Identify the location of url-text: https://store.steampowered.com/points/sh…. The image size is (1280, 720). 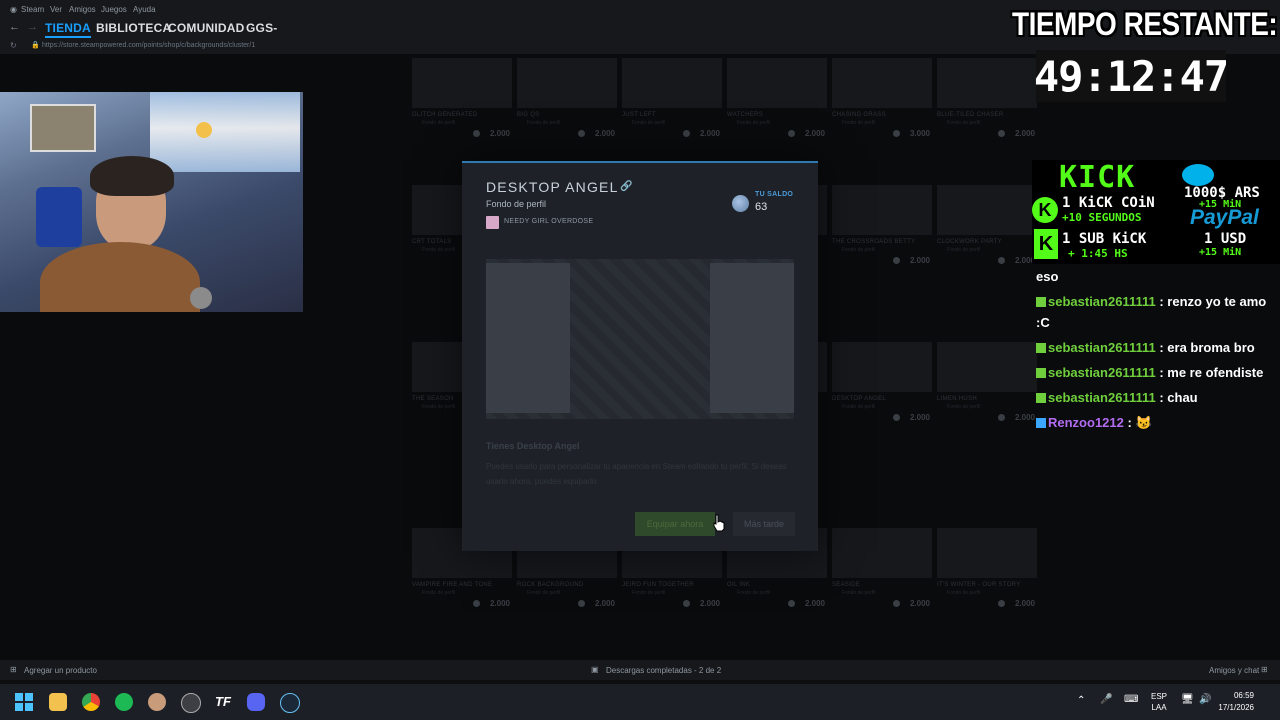
(148, 45).